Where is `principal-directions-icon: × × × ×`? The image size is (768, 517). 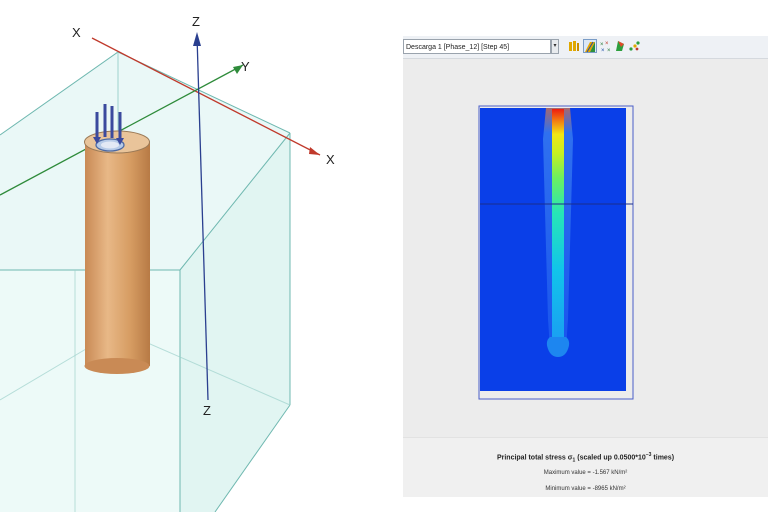
principal-directions-icon: × × × × is located at coordinates (606, 46).